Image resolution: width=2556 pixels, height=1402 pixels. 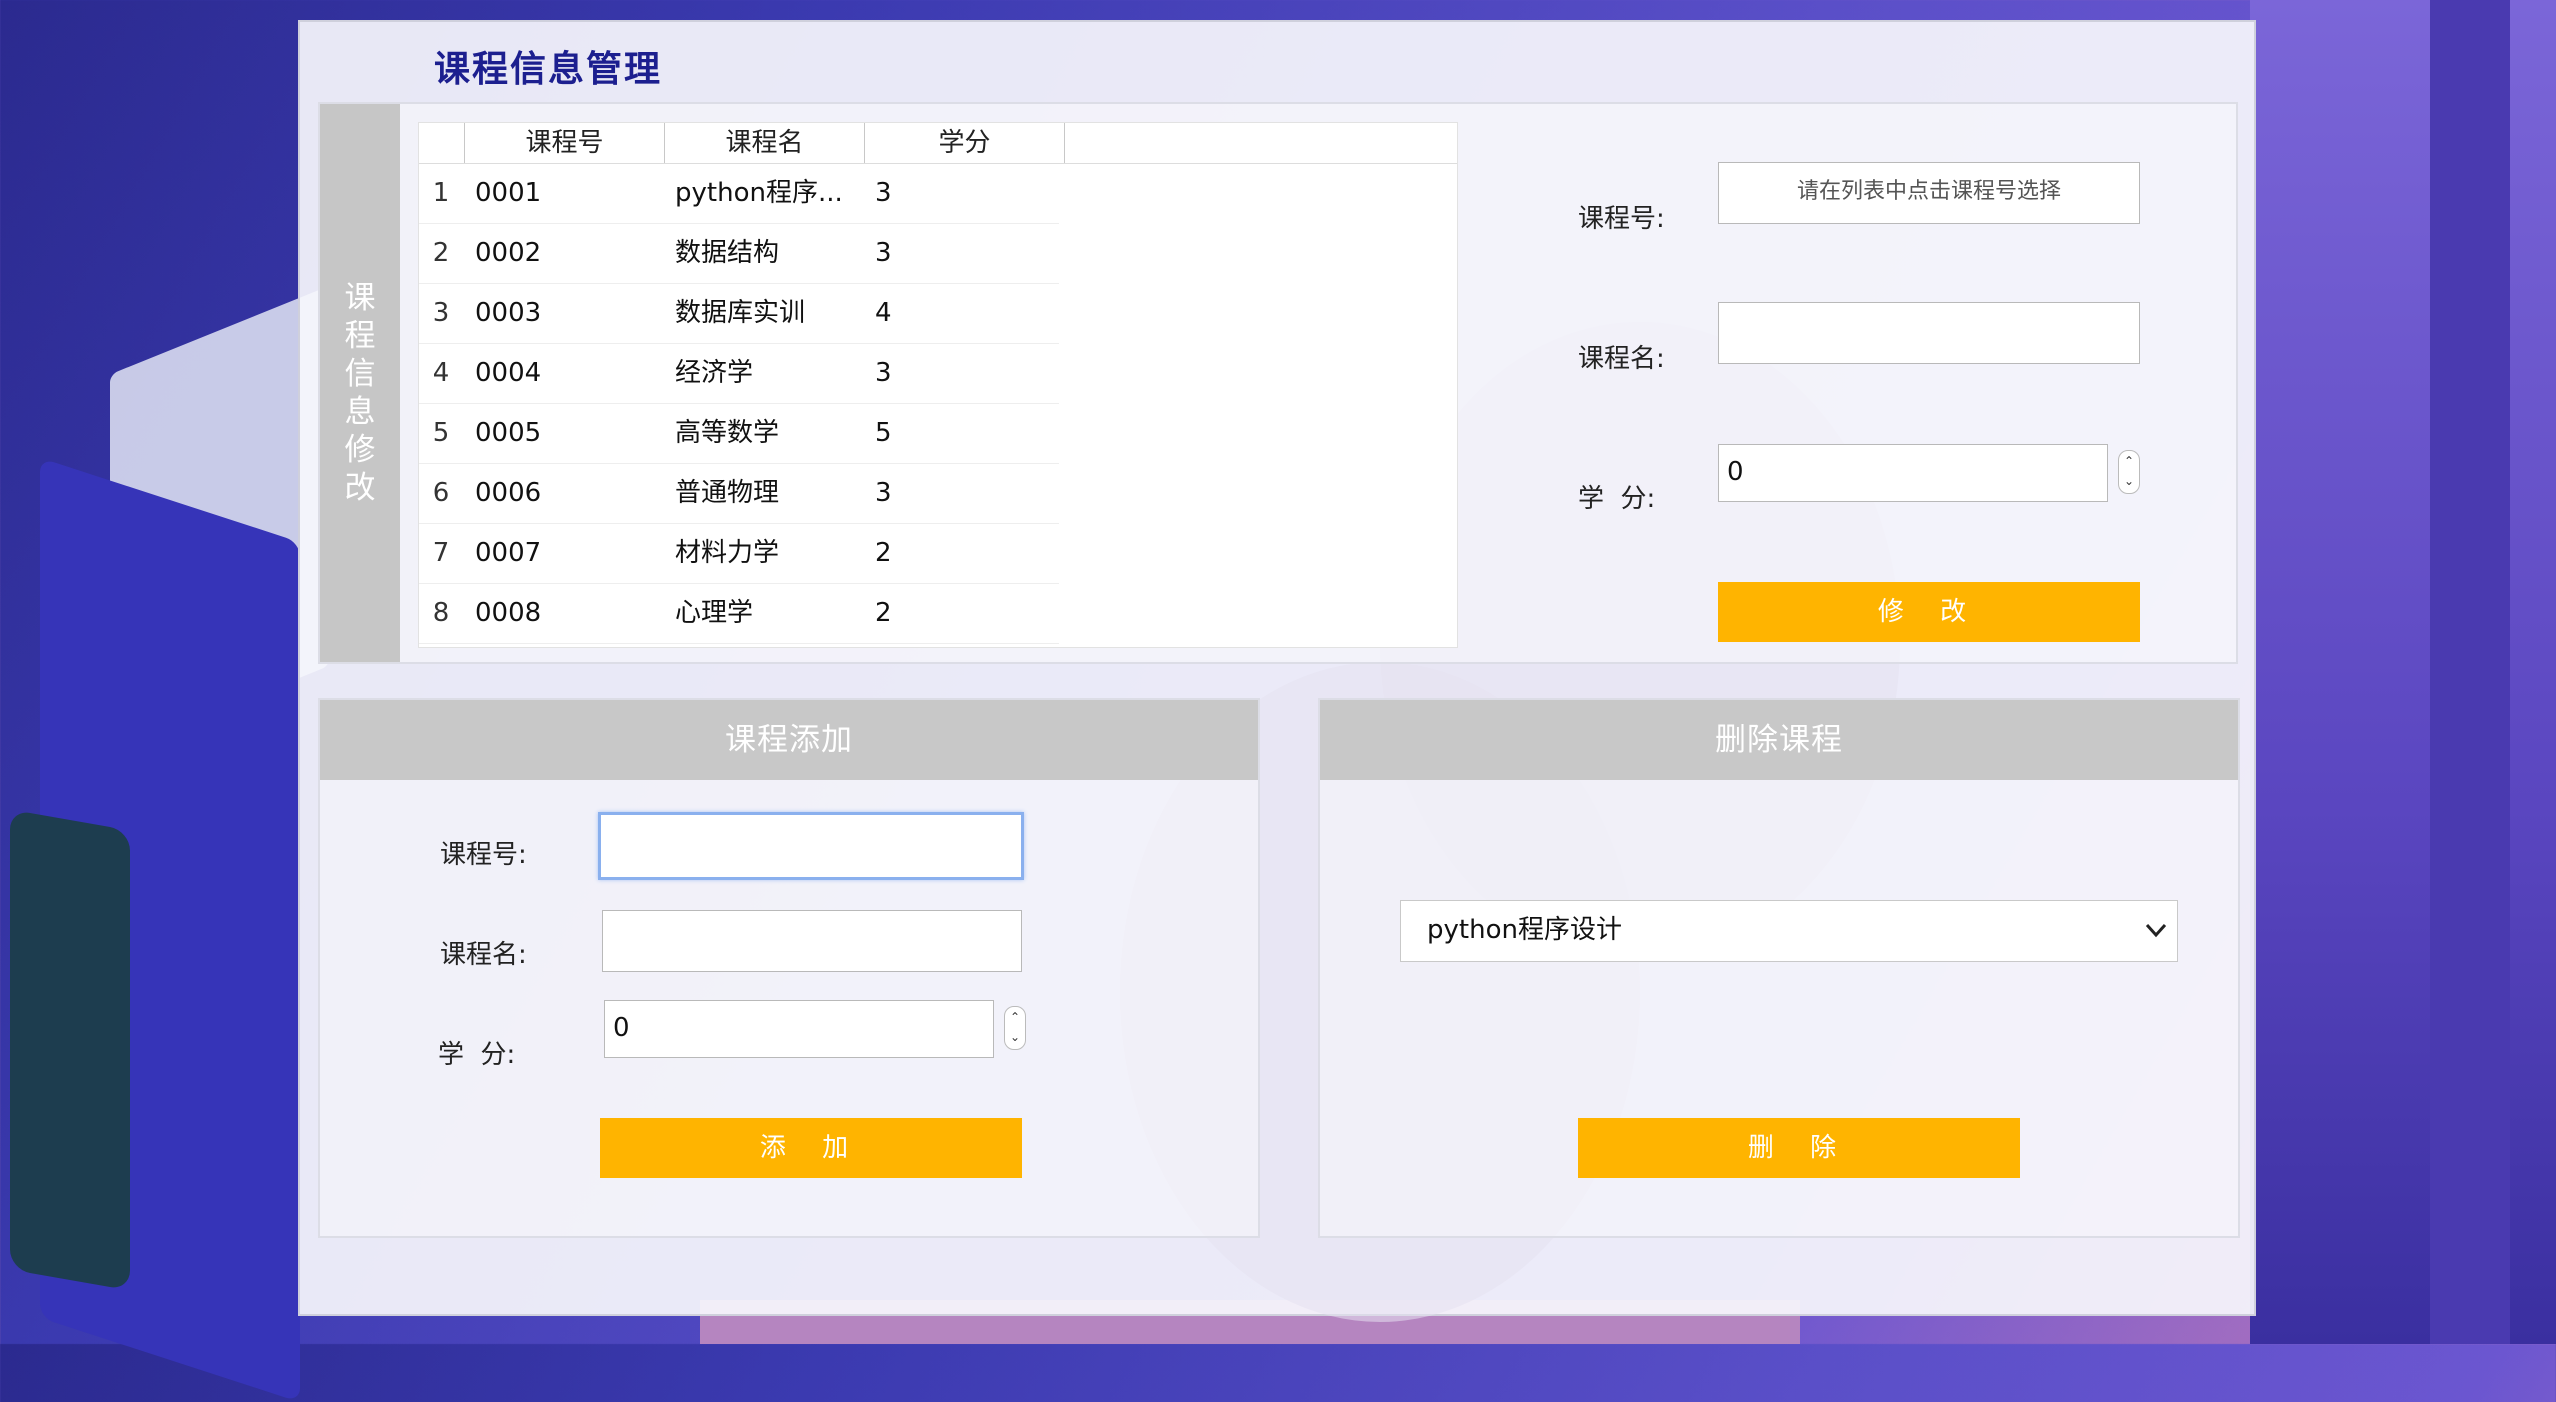 I want to click on cell-course-name: 数据库实训, so click(x=770, y=313).